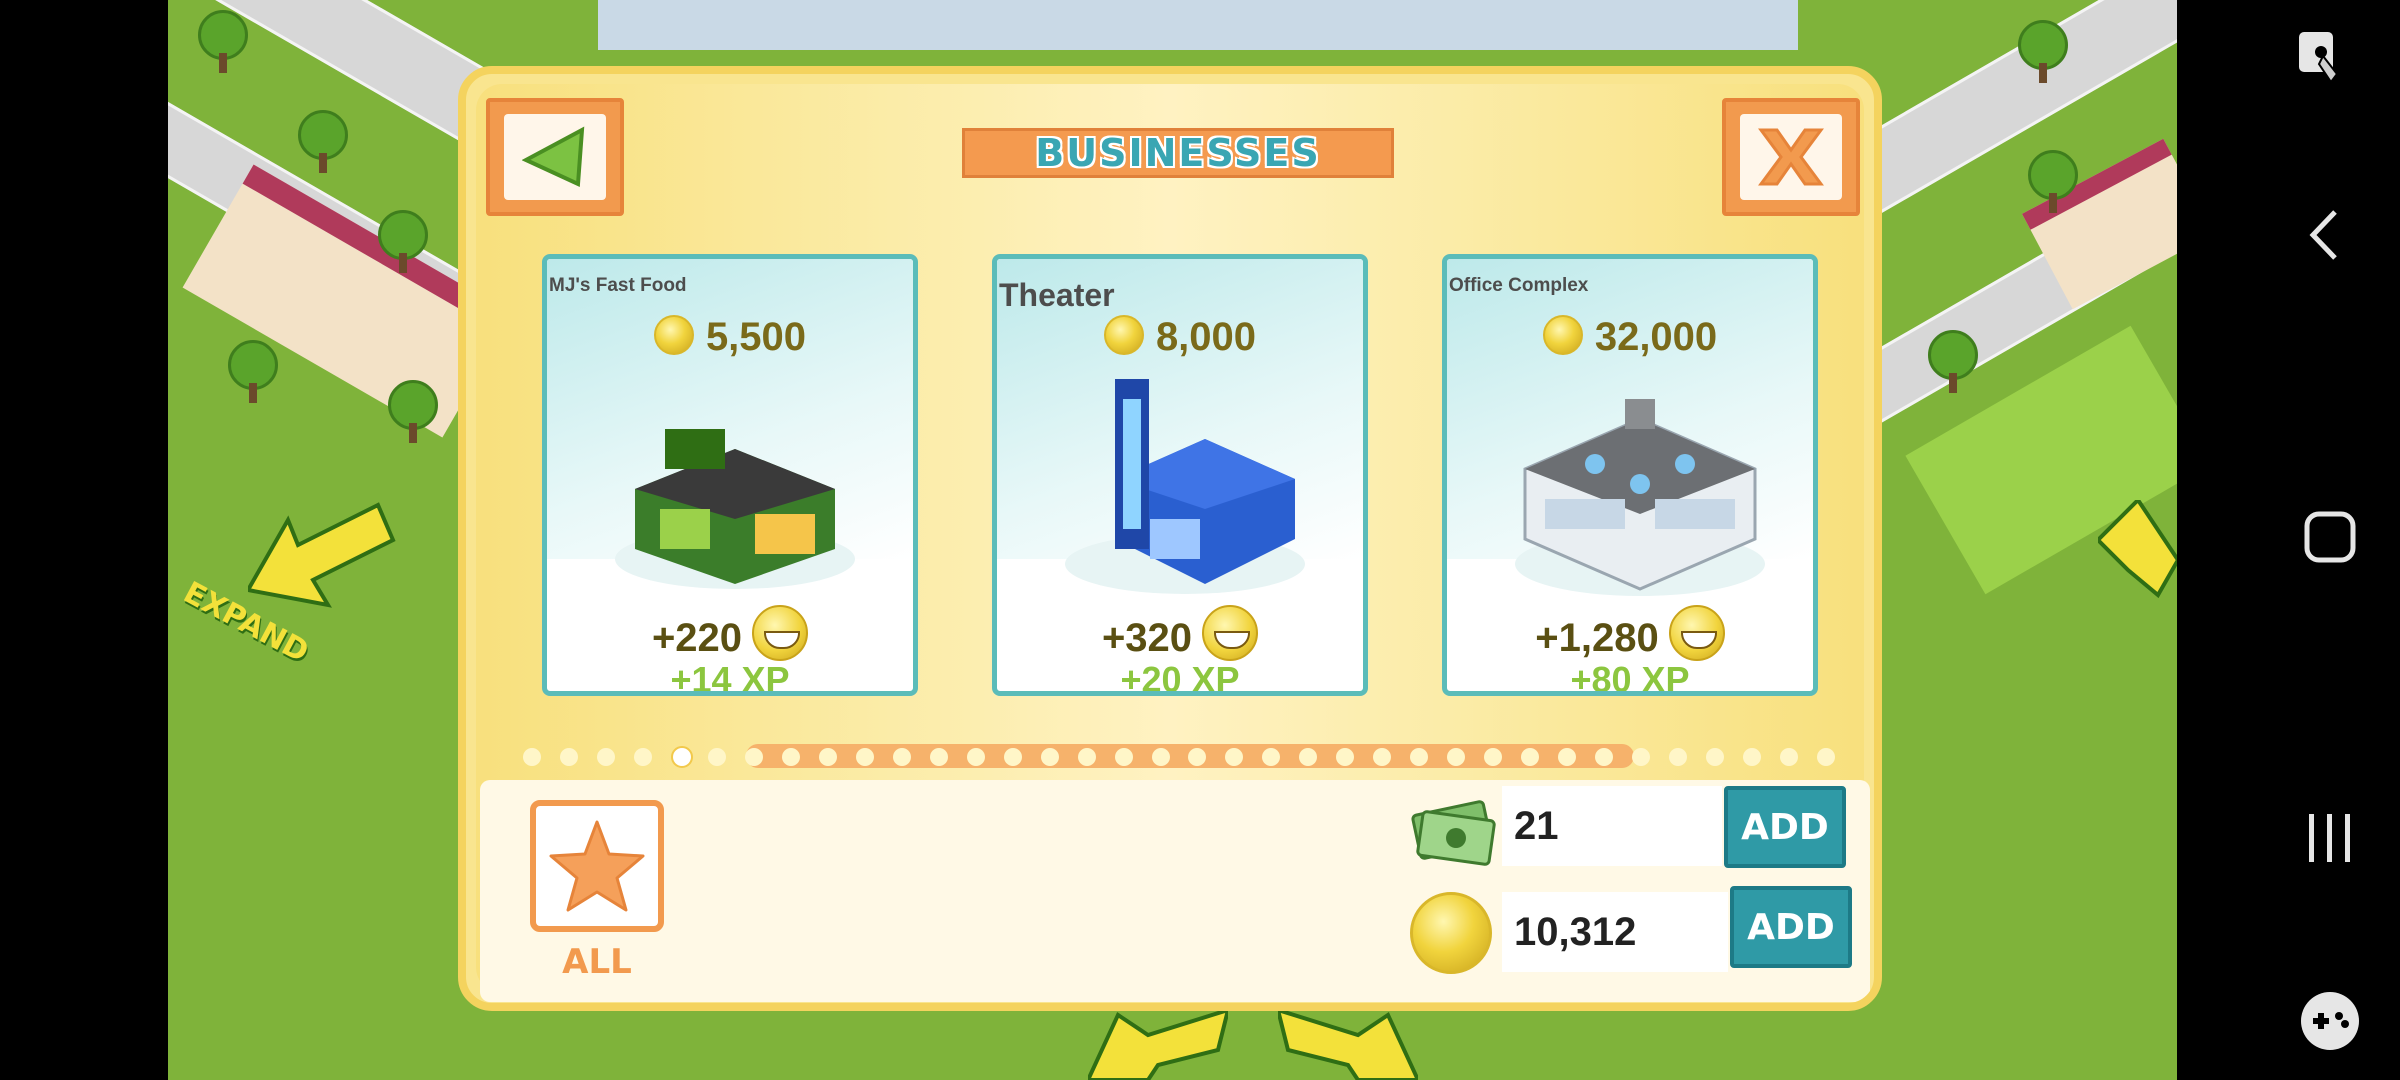 The height and width of the screenshot is (1080, 2400). What do you see at coordinates (2324, 235) in the screenshot?
I see `back-nav-icon` at bounding box center [2324, 235].